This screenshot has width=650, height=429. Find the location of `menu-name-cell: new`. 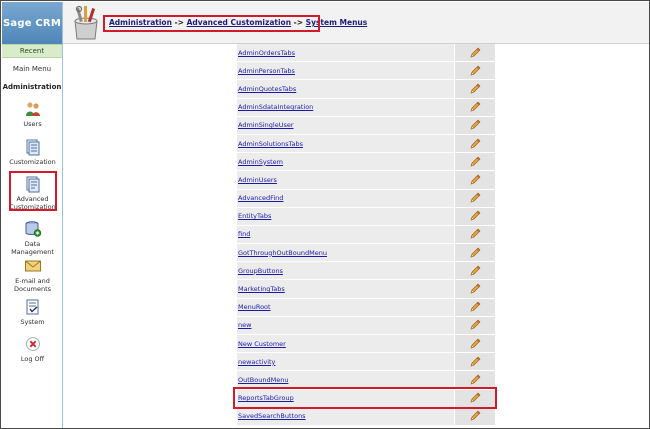

menu-name-cell: new is located at coordinates (346, 325).